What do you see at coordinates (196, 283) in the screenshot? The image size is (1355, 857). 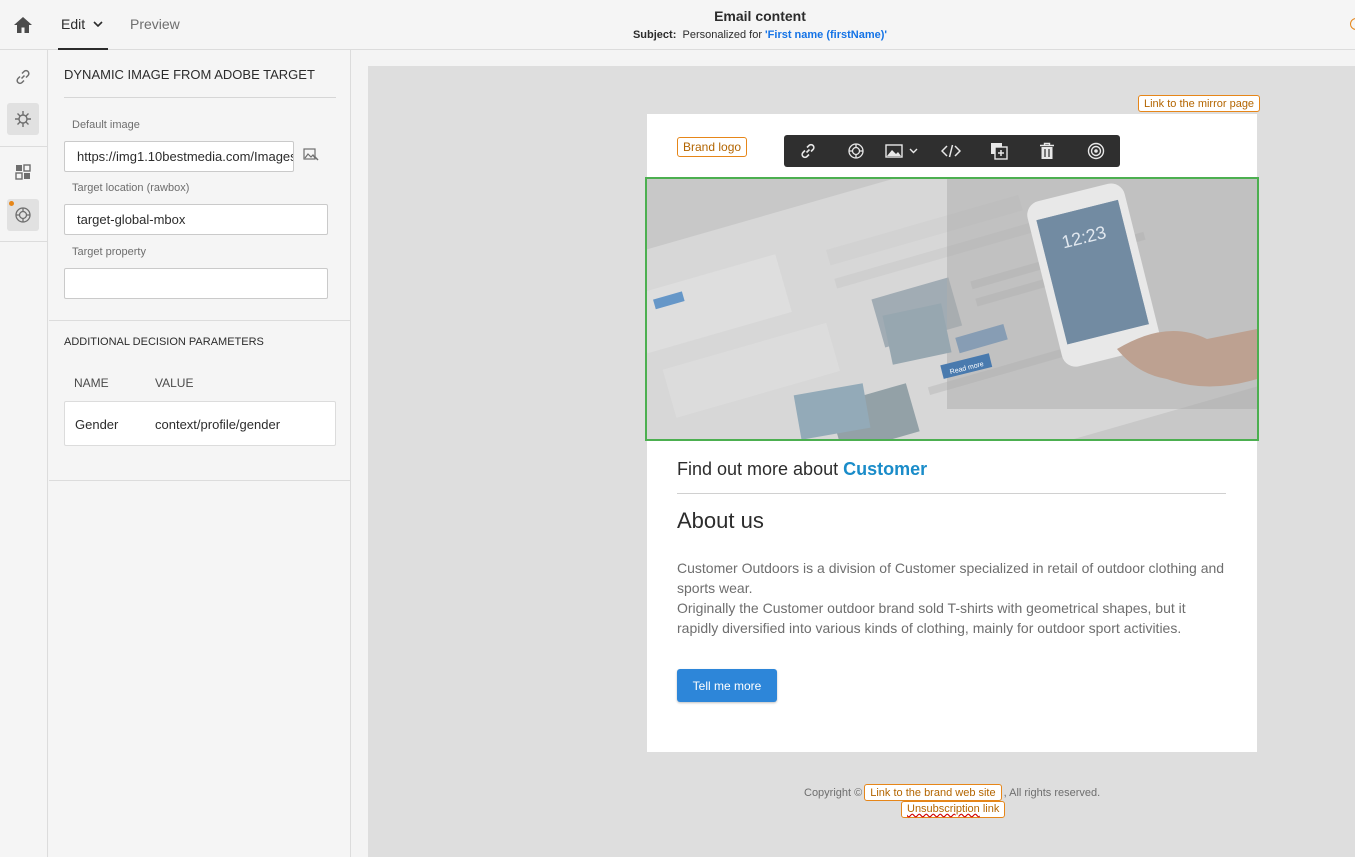 I see `target-property-field` at bounding box center [196, 283].